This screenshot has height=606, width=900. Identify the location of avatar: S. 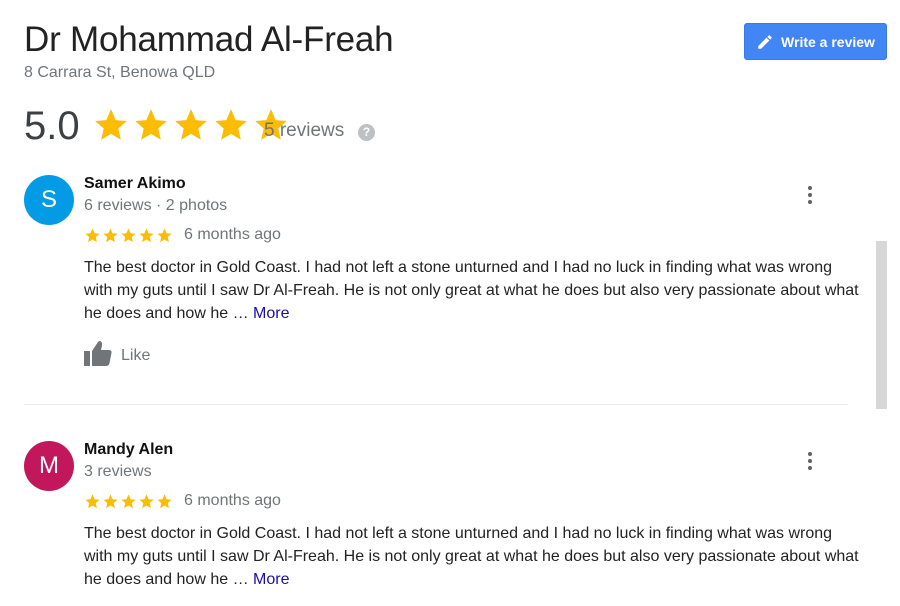
(49, 200).